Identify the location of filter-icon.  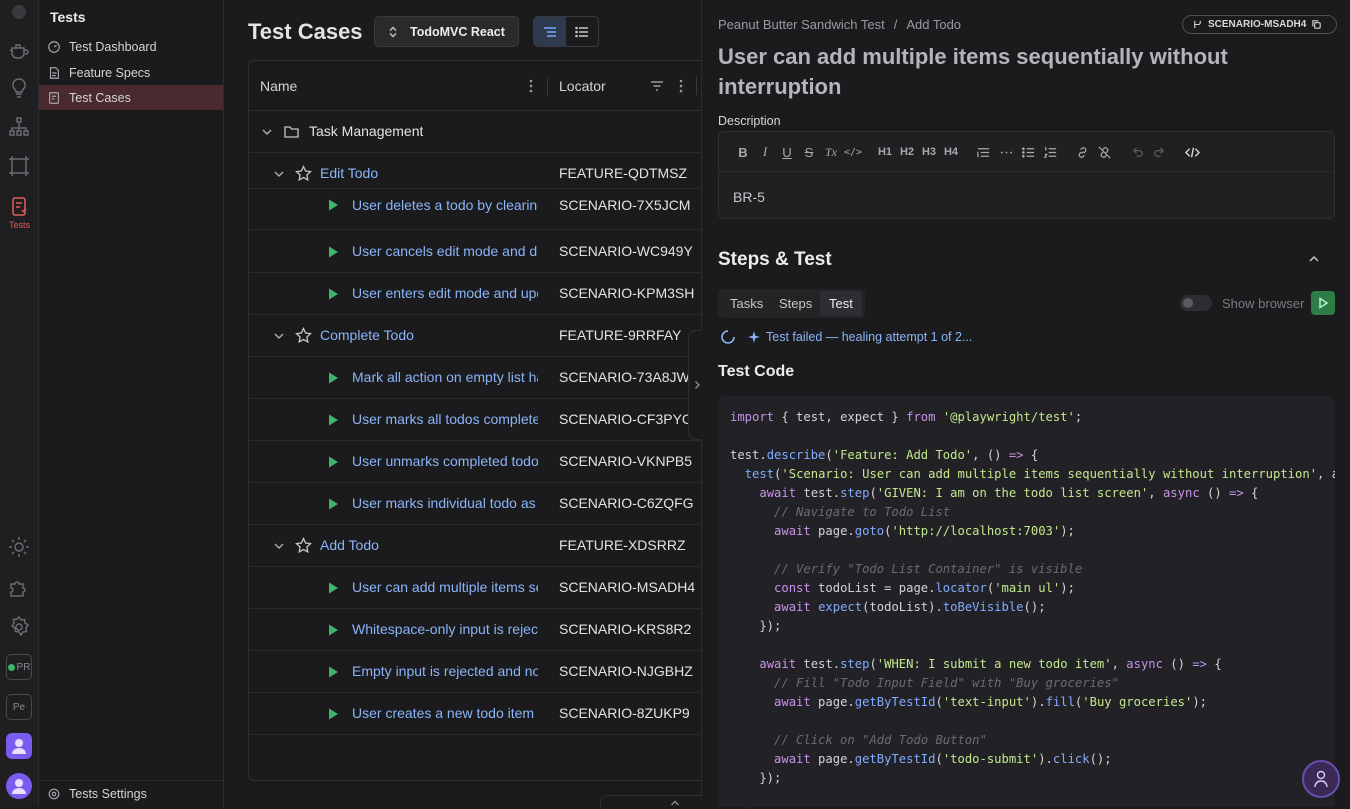
(657, 86).